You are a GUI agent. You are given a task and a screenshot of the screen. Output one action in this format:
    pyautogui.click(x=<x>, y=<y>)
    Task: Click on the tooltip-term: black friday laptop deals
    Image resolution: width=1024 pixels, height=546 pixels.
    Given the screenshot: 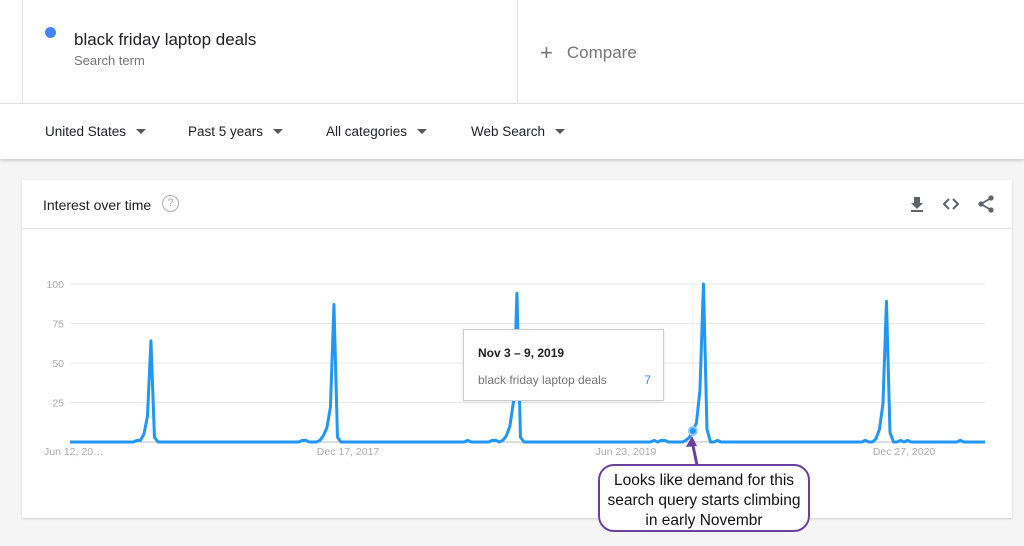 What is the action you would take?
    pyautogui.click(x=542, y=380)
    